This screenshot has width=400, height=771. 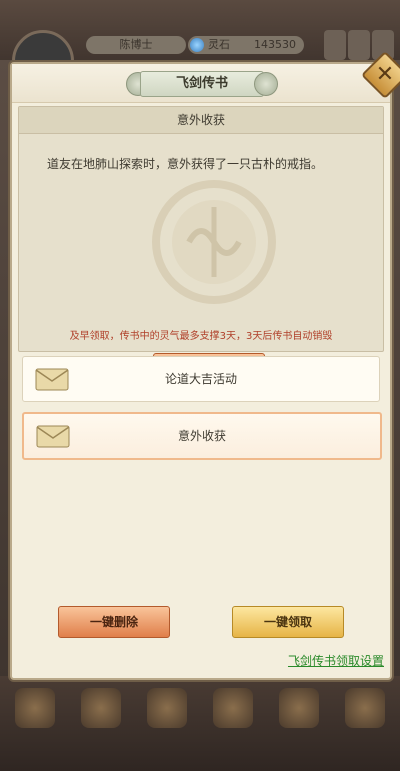 What do you see at coordinates (201, 120) in the screenshot?
I see `letter-subject: 意外收获` at bounding box center [201, 120].